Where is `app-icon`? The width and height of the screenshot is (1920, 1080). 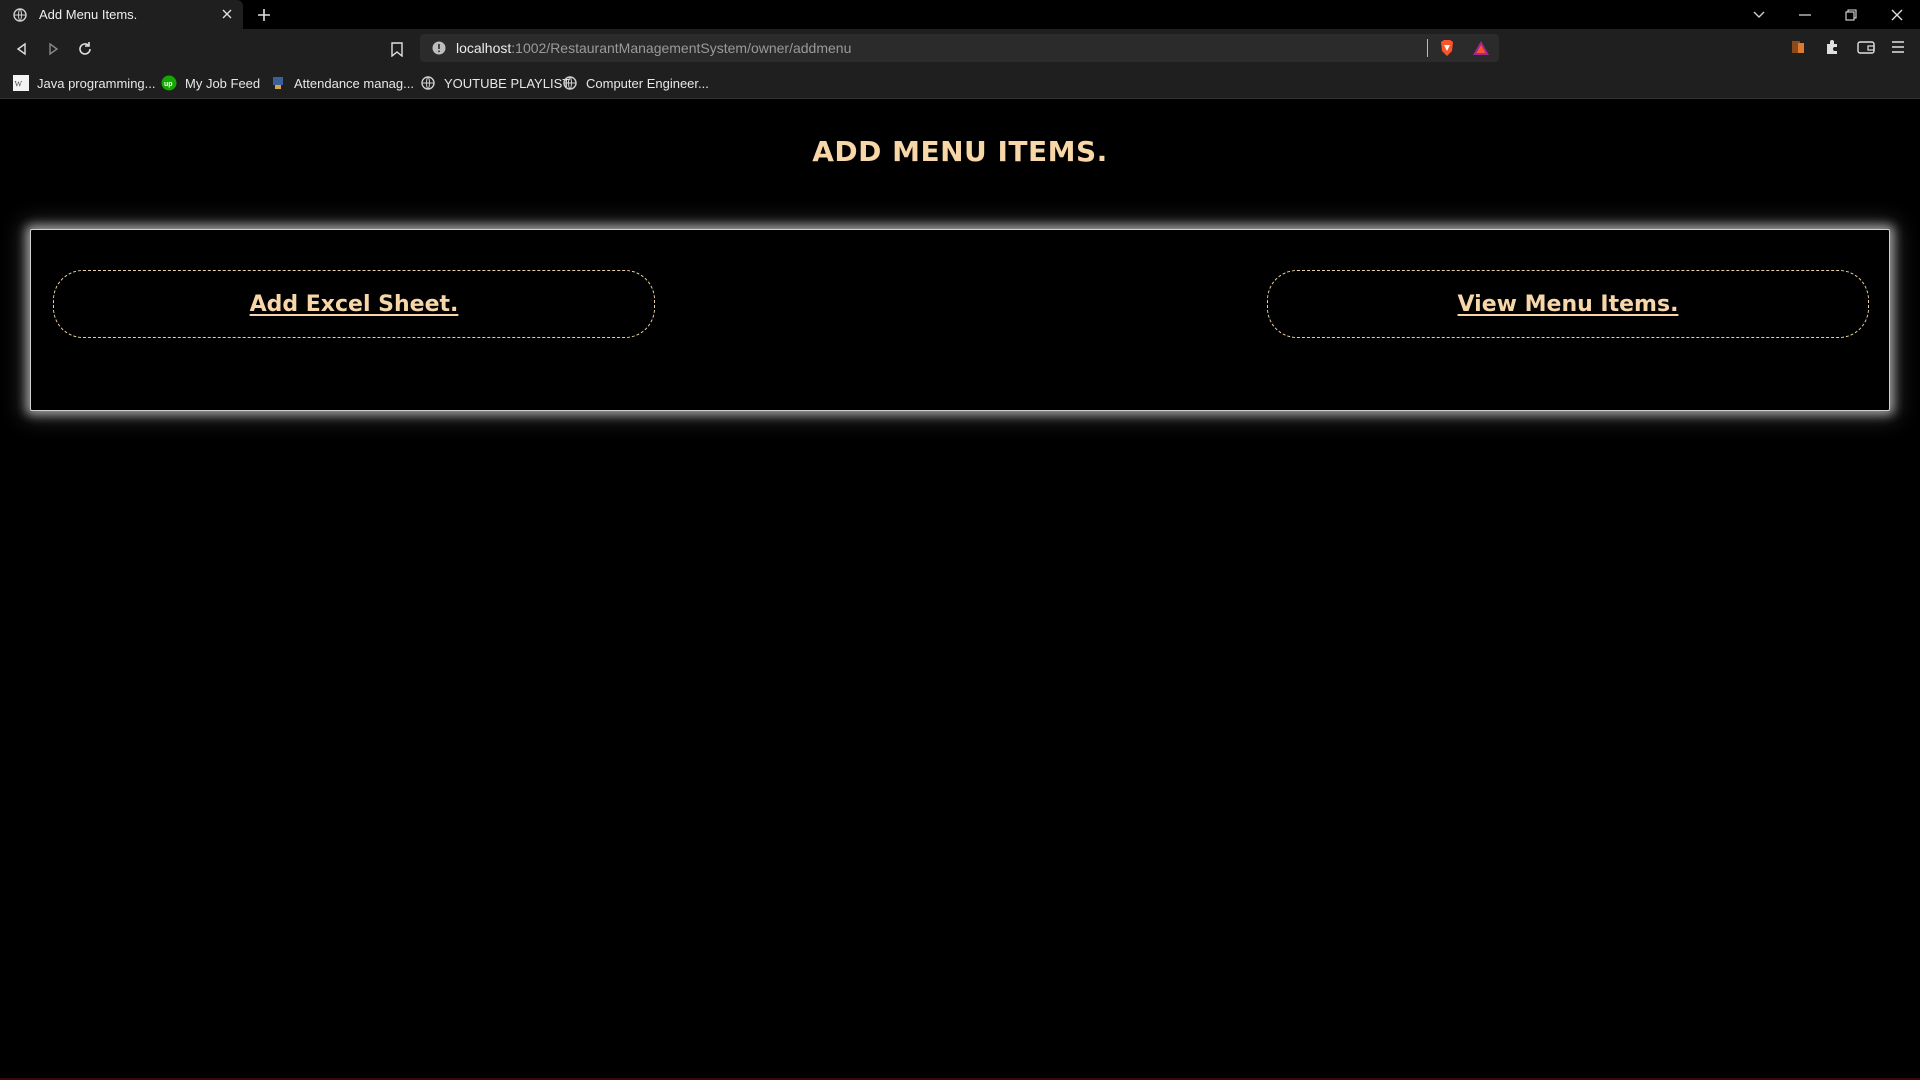 app-icon is located at coordinates (278, 83).